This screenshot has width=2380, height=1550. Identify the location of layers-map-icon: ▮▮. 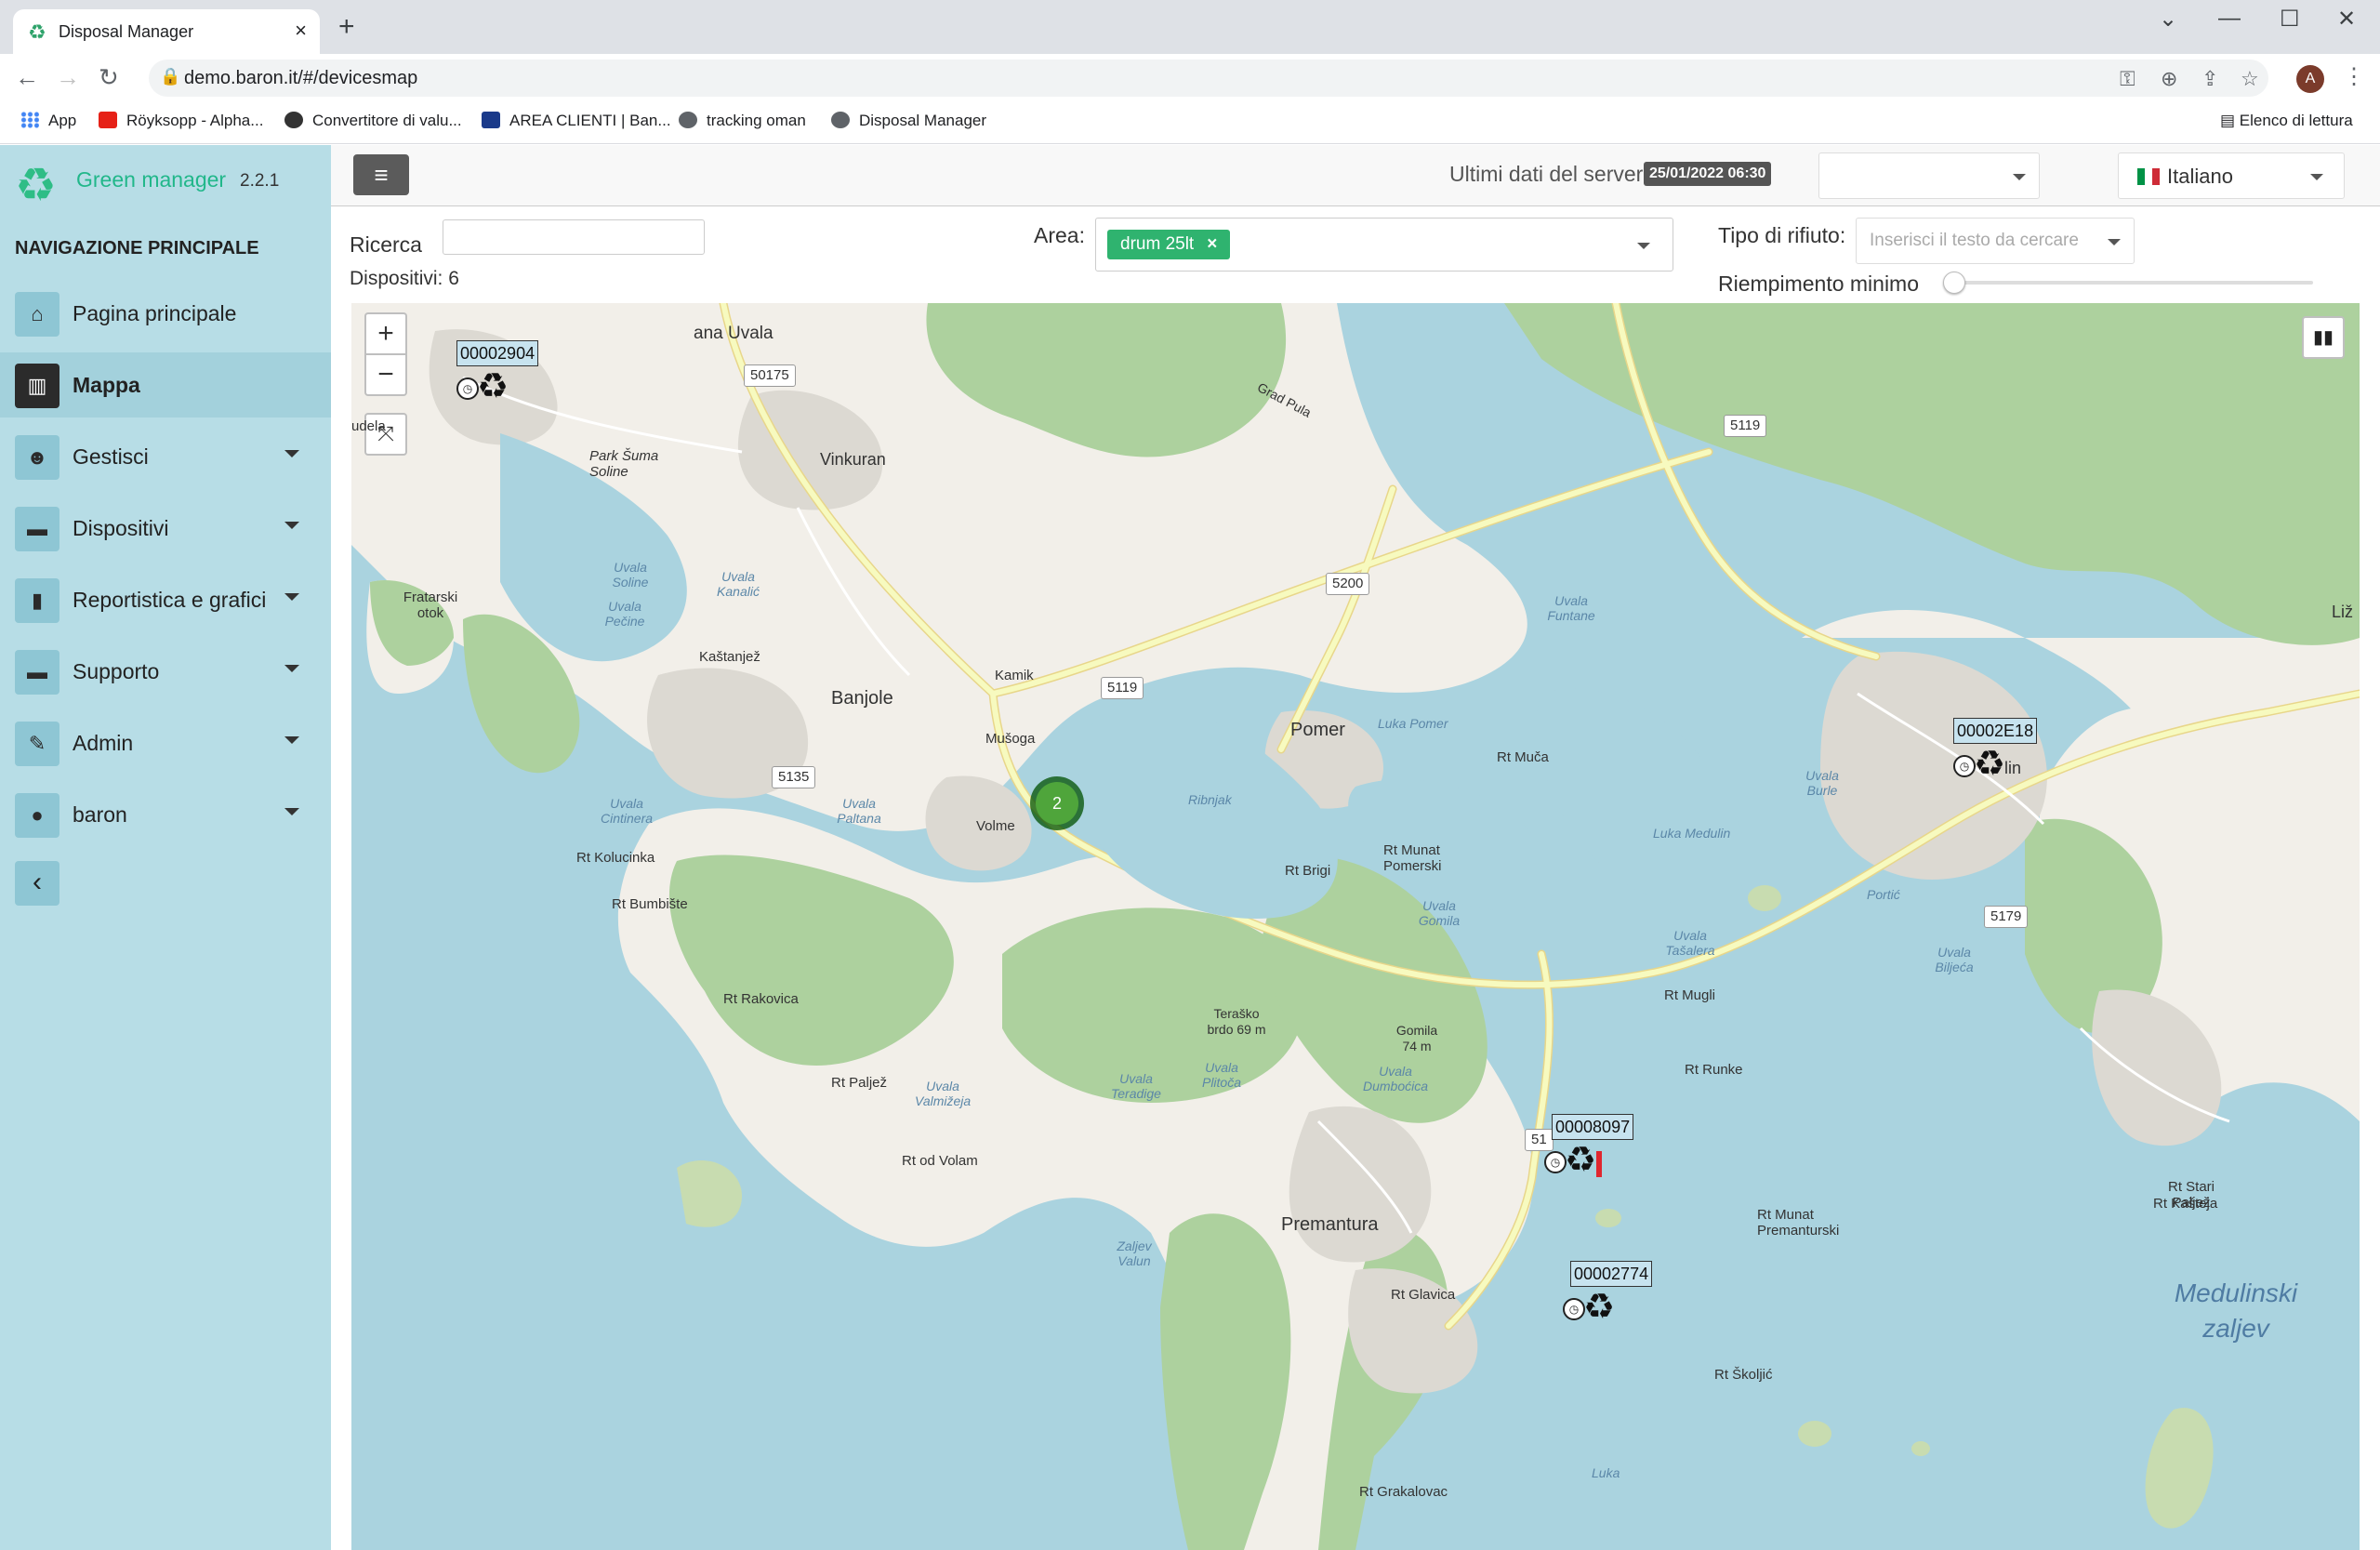
(2323, 337).